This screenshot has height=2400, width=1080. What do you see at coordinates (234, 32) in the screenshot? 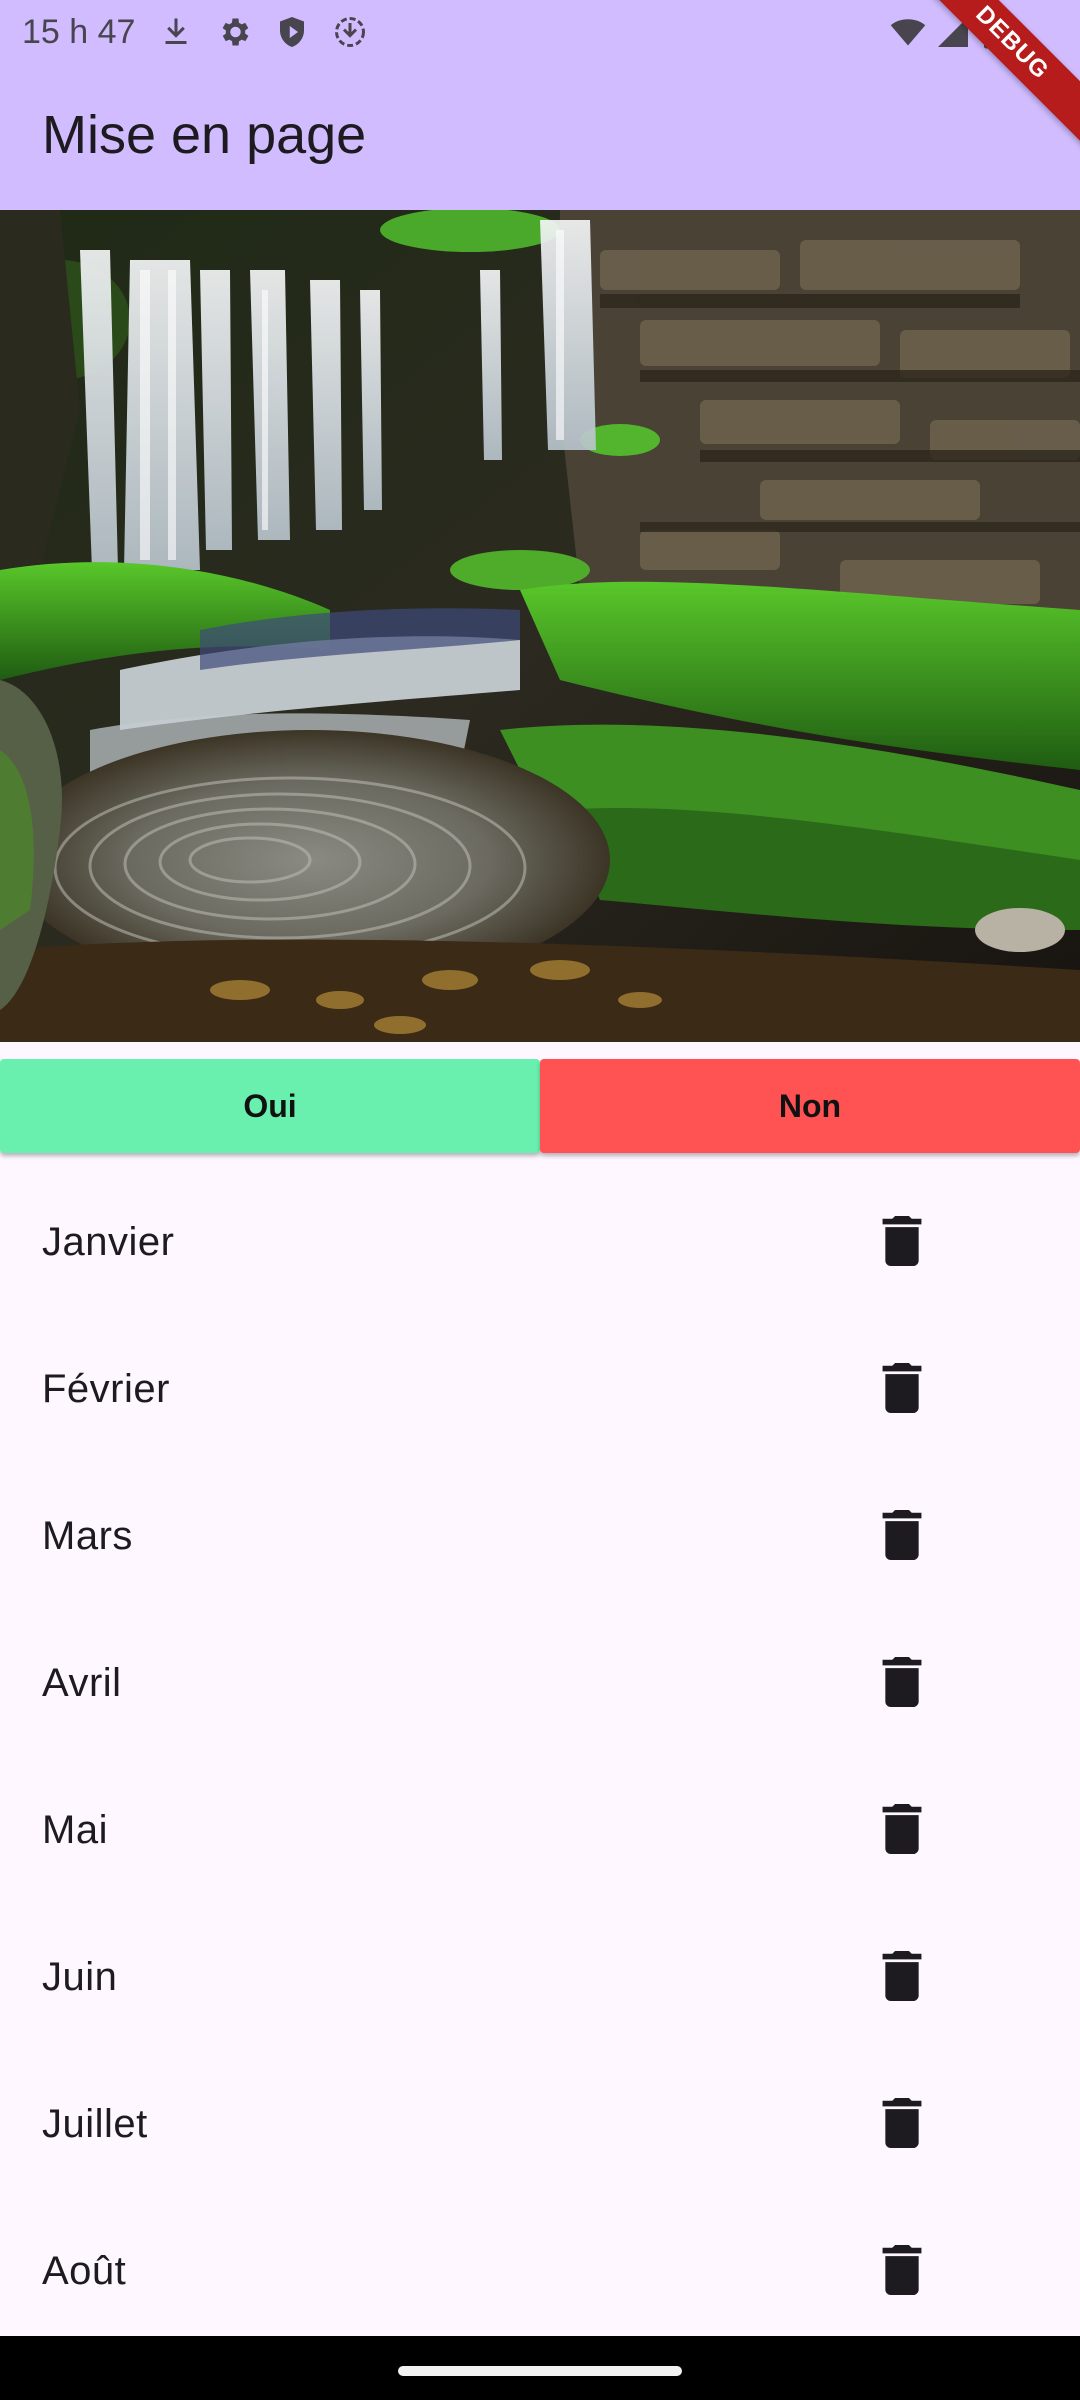
I see `settings-icon` at bounding box center [234, 32].